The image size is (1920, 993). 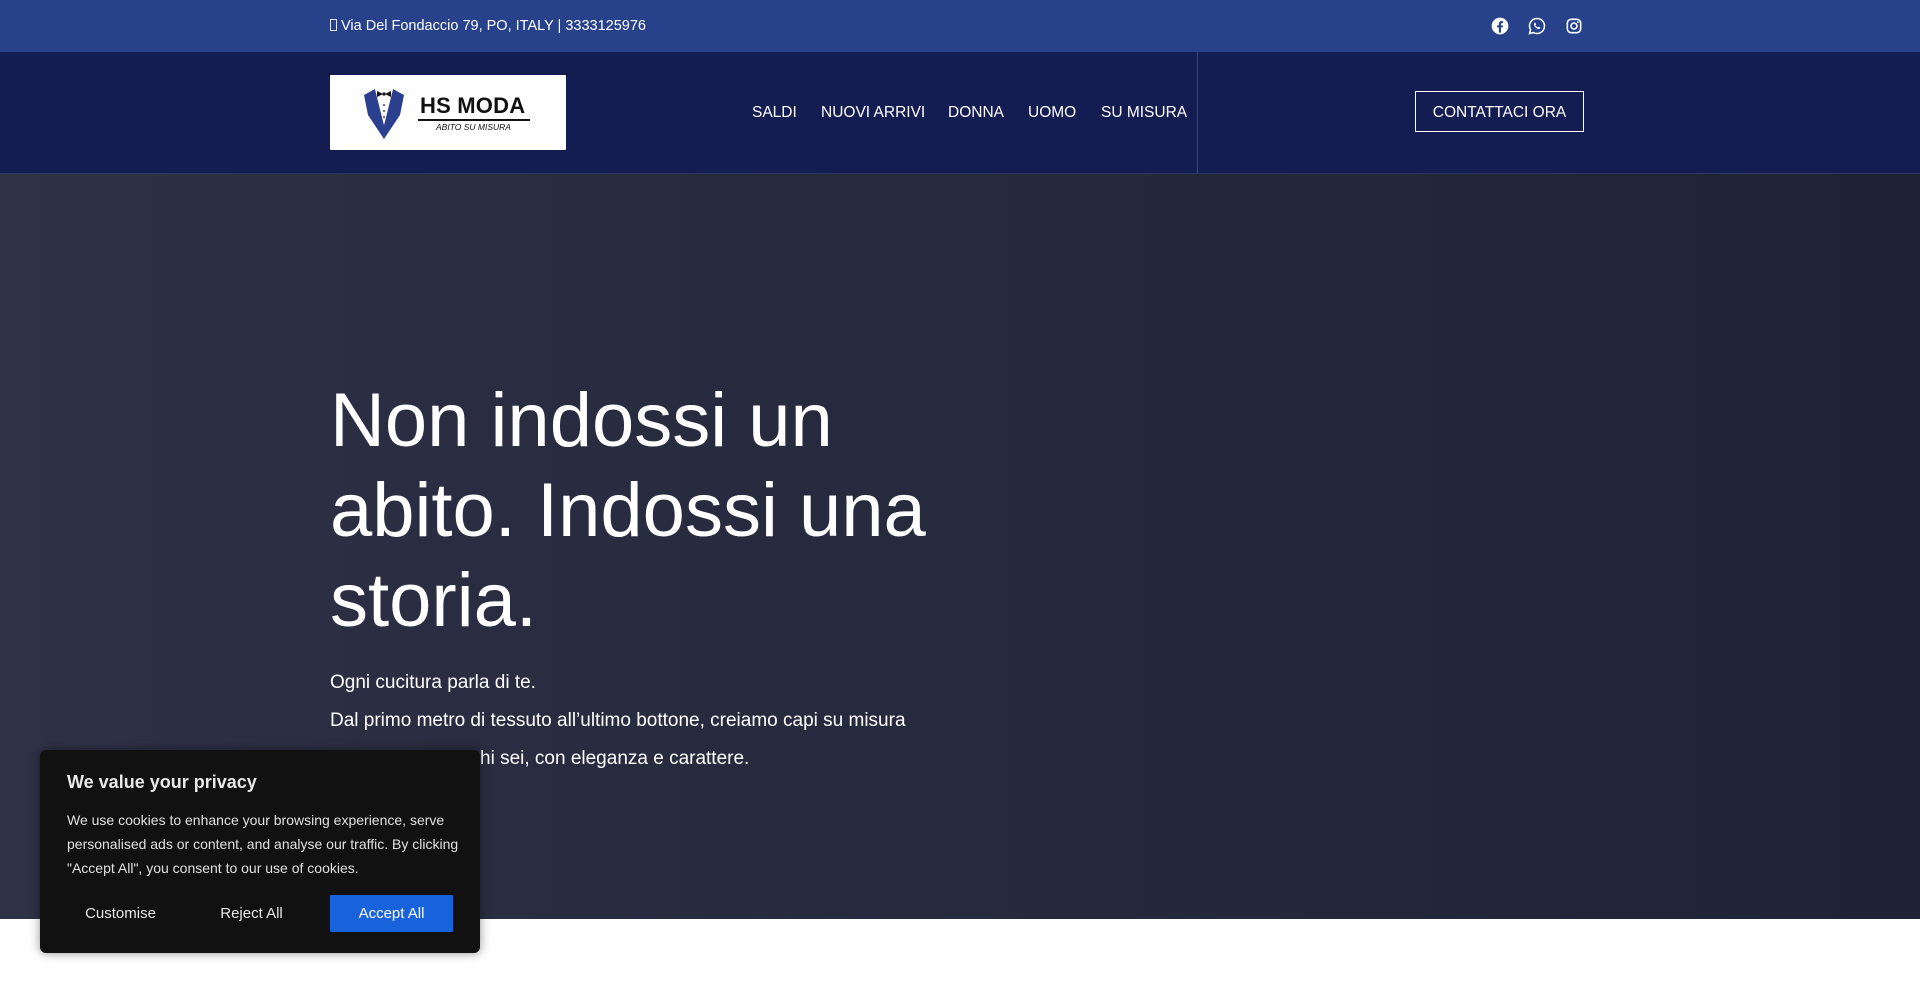 I want to click on map-marker-icon, so click(x=333, y=25).